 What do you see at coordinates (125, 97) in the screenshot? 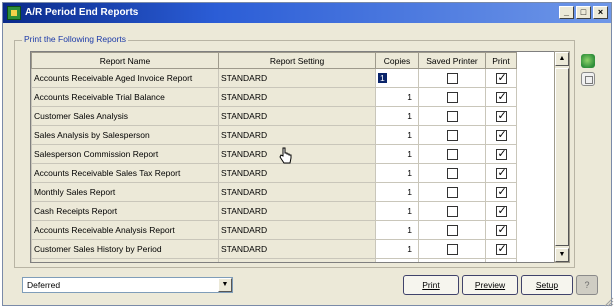
I see `report-name-cell: Accounts Receivable Trial Balance` at bounding box center [125, 97].